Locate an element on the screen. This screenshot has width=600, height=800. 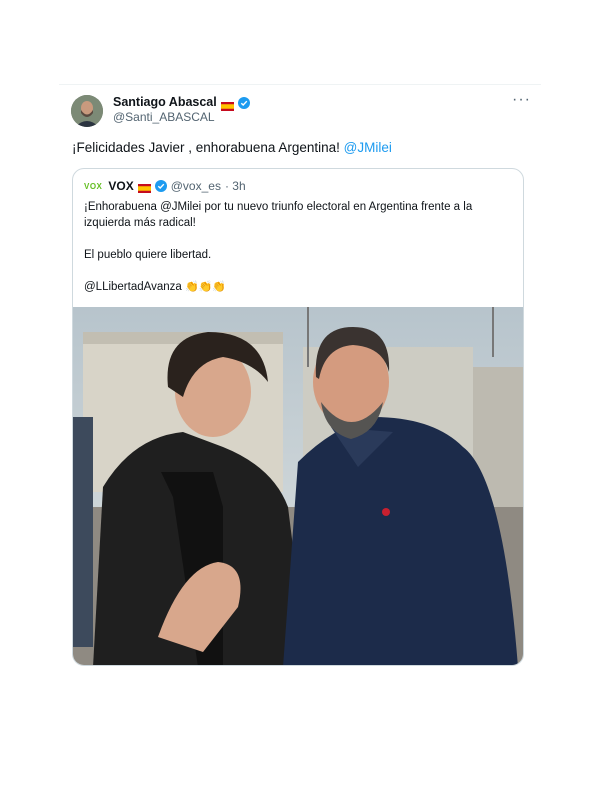
avatar is located at coordinates (87, 111).